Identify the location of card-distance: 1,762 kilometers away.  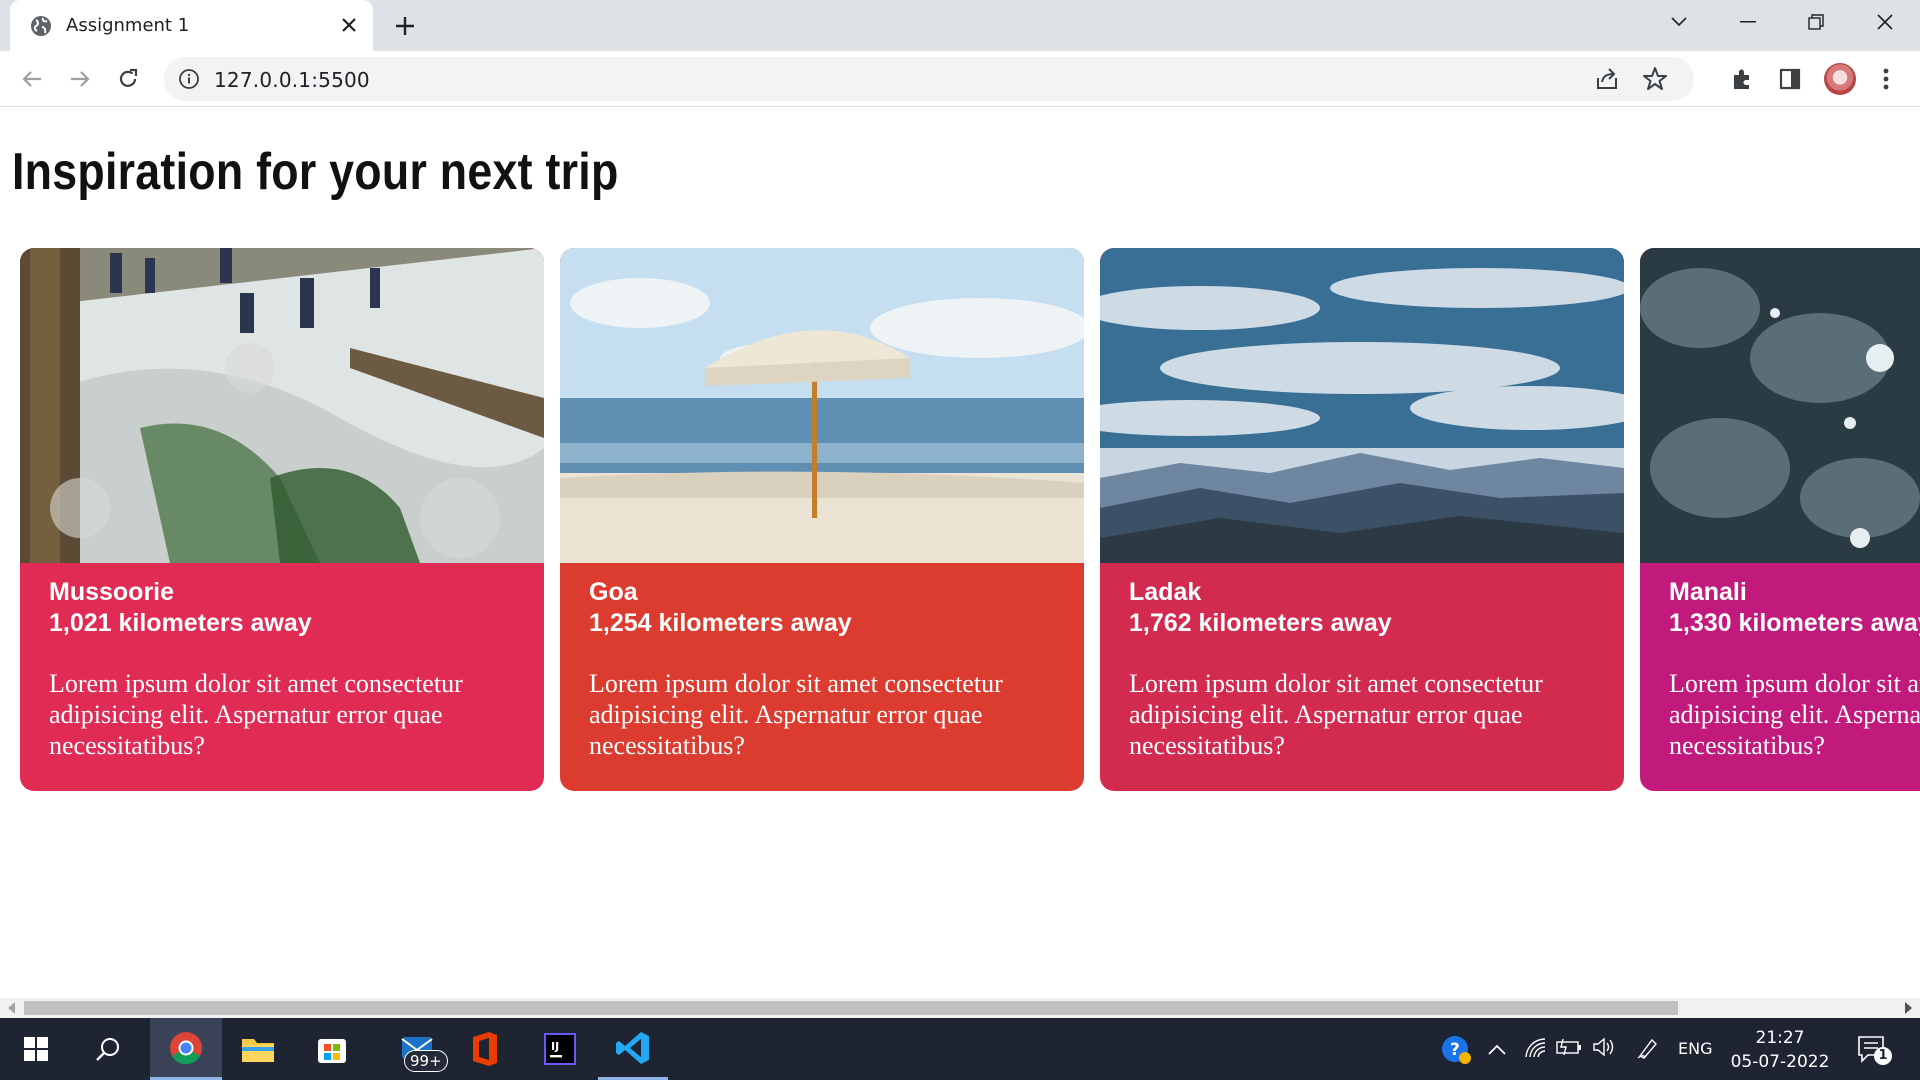
(1260, 623).